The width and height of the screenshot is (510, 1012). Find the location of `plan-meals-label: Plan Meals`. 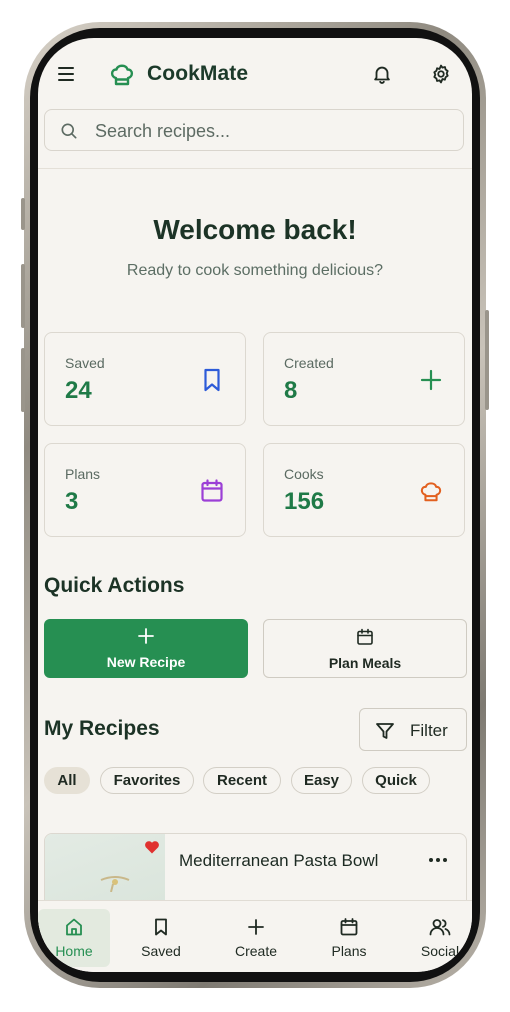

plan-meals-label: Plan Meals is located at coordinates (365, 663).